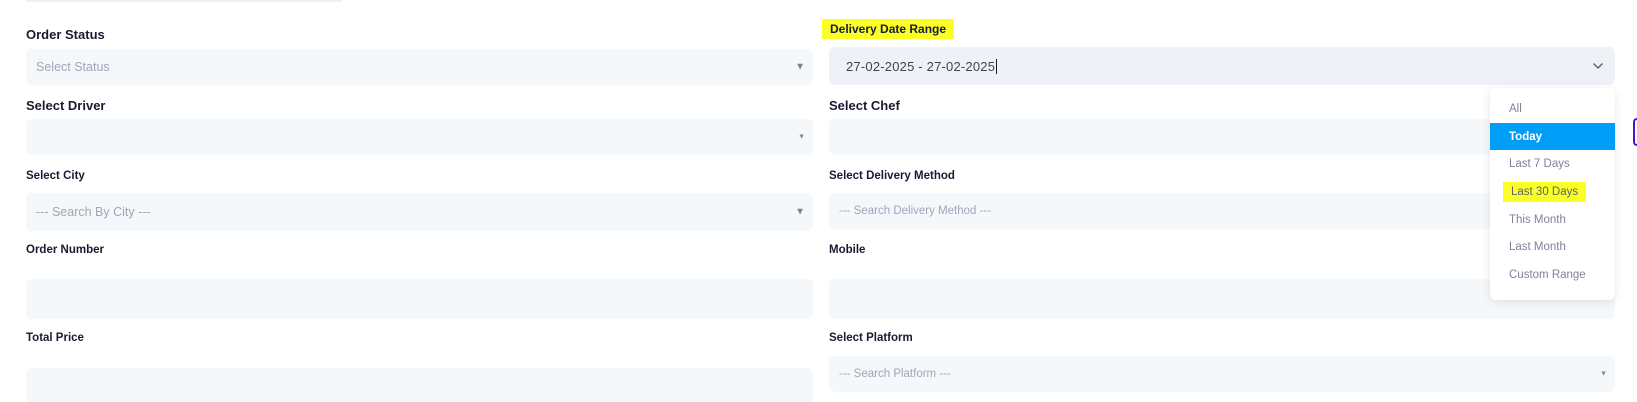 The height and width of the screenshot is (402, 1637). Describe the element at coordinates (1222, 374) in the screenshot. I see `select-platform-select: --- Search Platform --- ▼` at that location.